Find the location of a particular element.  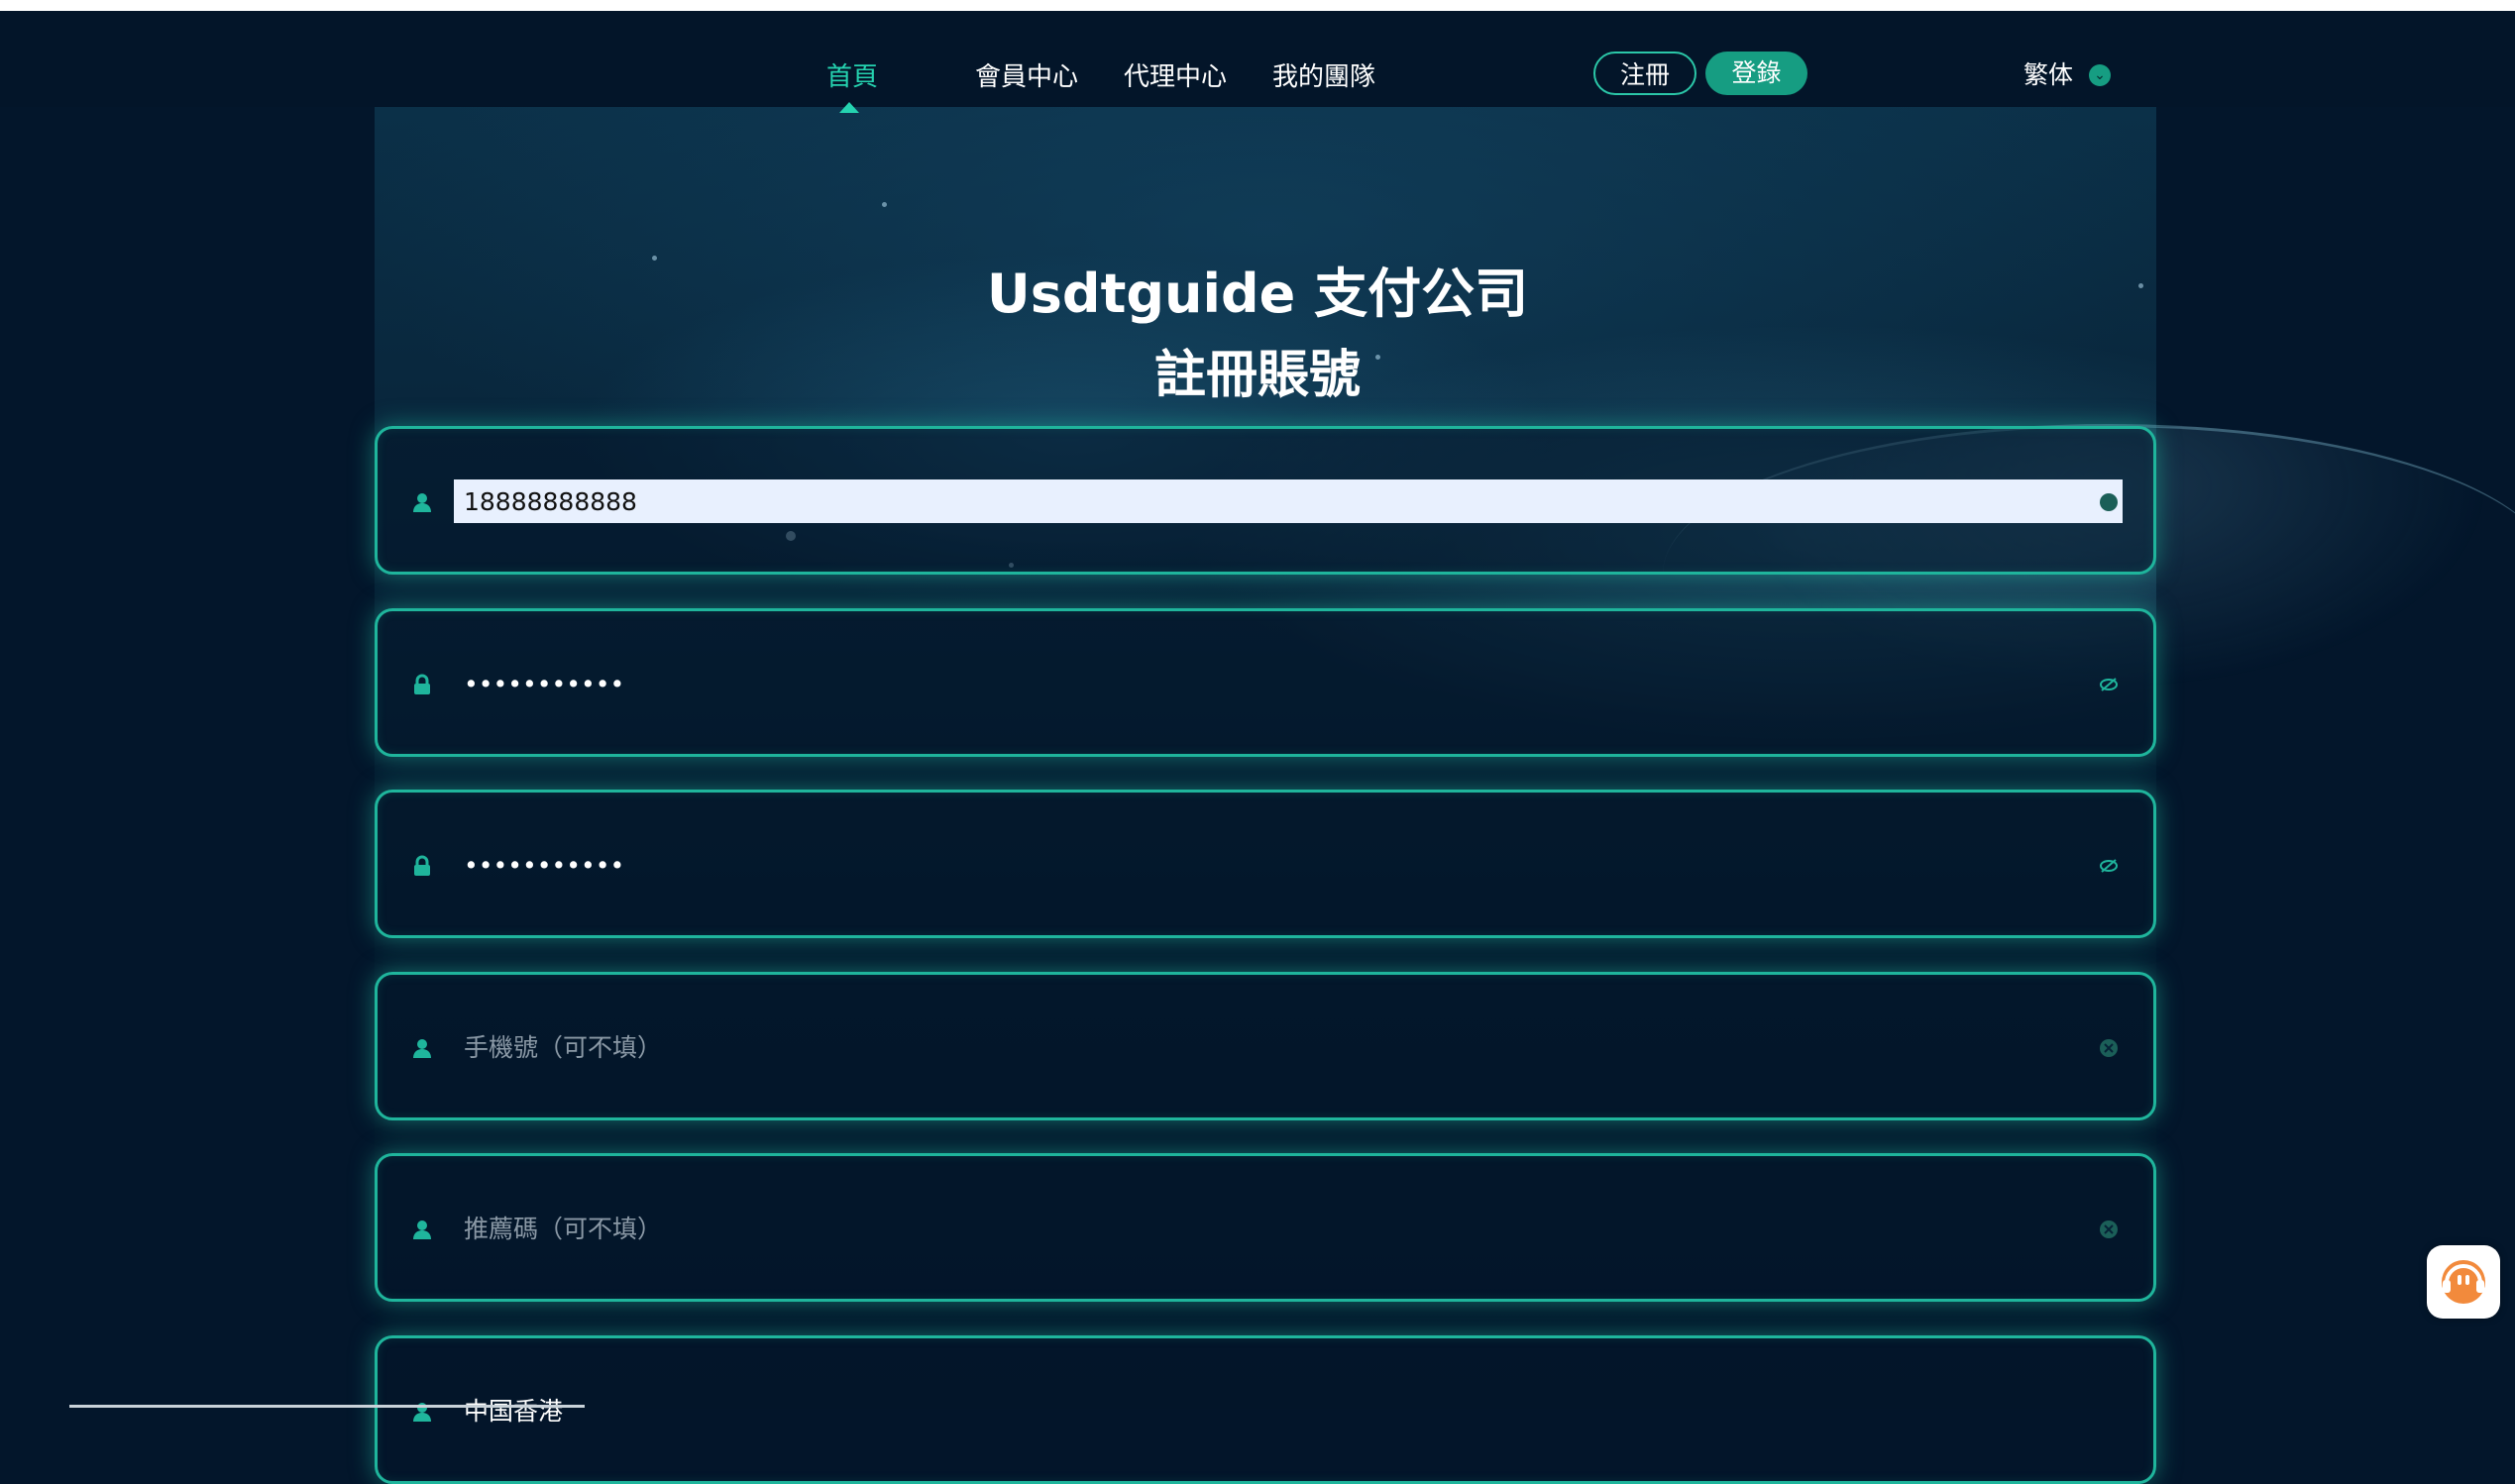

confirm-password-field is located at coordinates (1265, 864).